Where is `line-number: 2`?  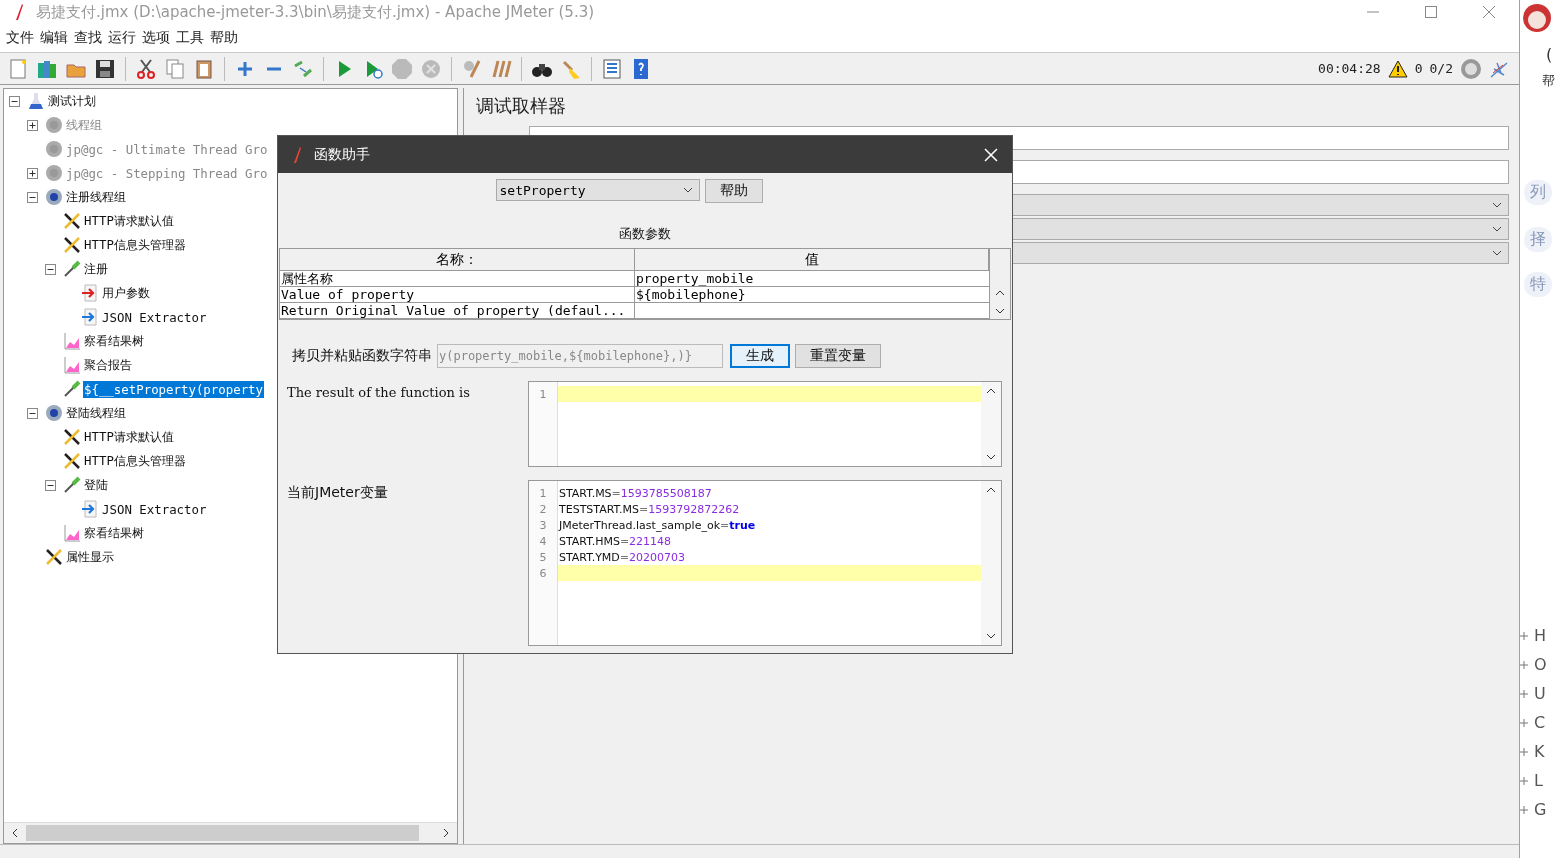 line-number: 2 is located at coordinates (543, 509).